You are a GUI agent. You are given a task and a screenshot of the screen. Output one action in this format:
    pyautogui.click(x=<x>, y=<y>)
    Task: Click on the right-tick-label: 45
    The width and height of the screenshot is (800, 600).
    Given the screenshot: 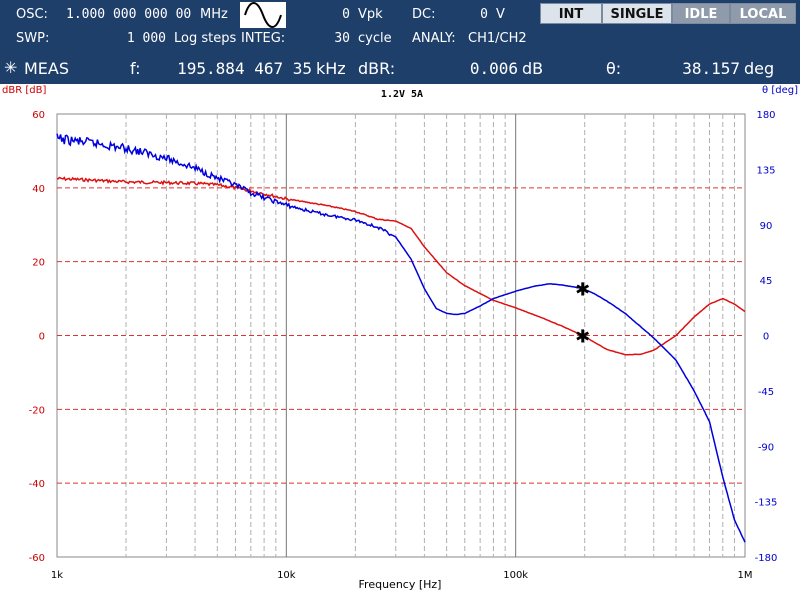 What is the action you would take?
    pyautogui.click(x=766, y=281)
    